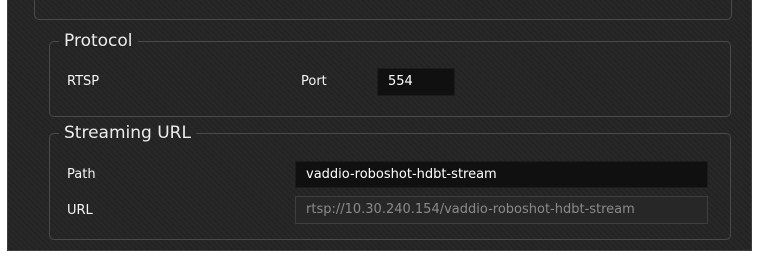 The height and width of the screenshot is (259, 763). I want to click on protocol-type-label: RTSP, so click(83, 81).